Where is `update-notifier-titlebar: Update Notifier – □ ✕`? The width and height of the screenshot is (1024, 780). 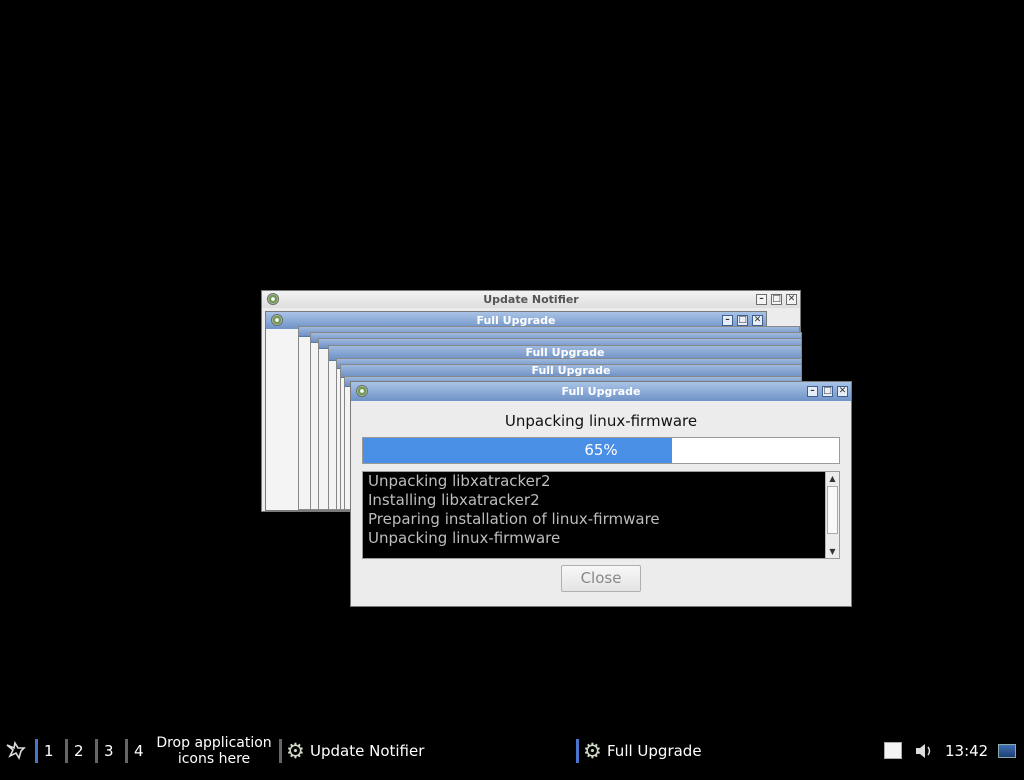
update-notifier-titlebar: Update Notifier – □ ✕ is located at coordinates (531, 299).